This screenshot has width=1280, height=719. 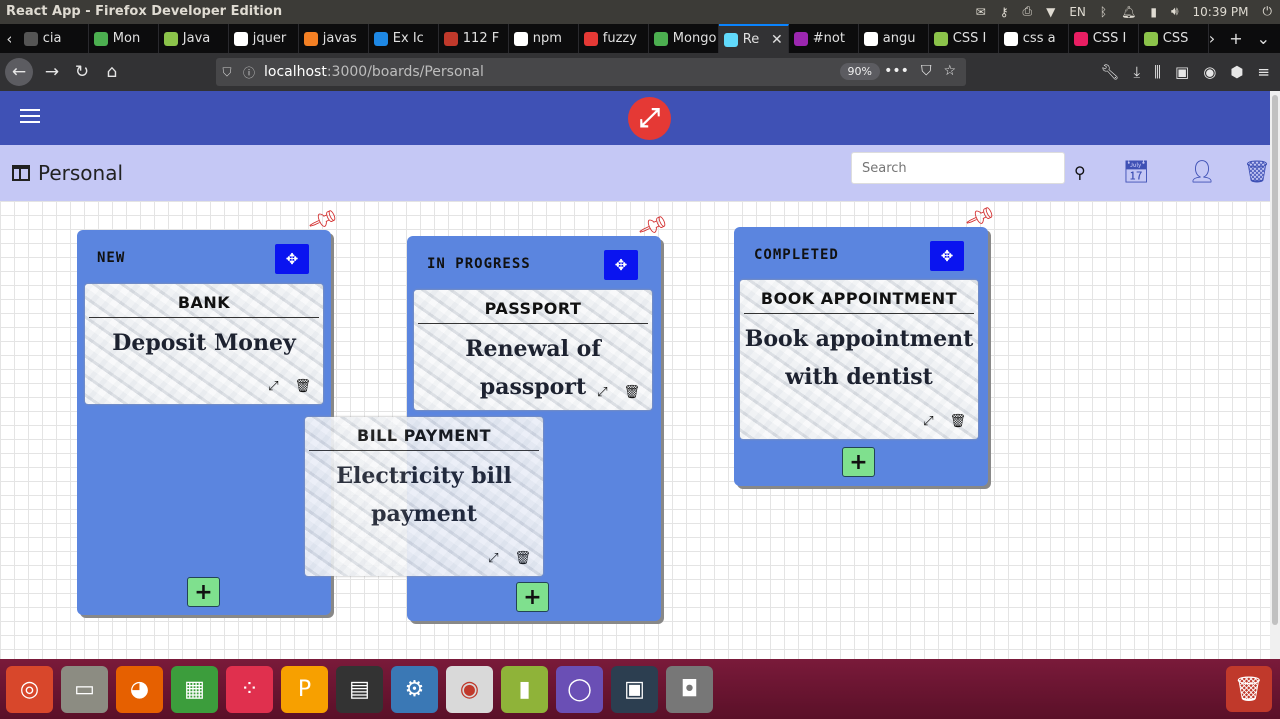 I want to click on extension-icon: ⬢, so click(x=1236, y=72).